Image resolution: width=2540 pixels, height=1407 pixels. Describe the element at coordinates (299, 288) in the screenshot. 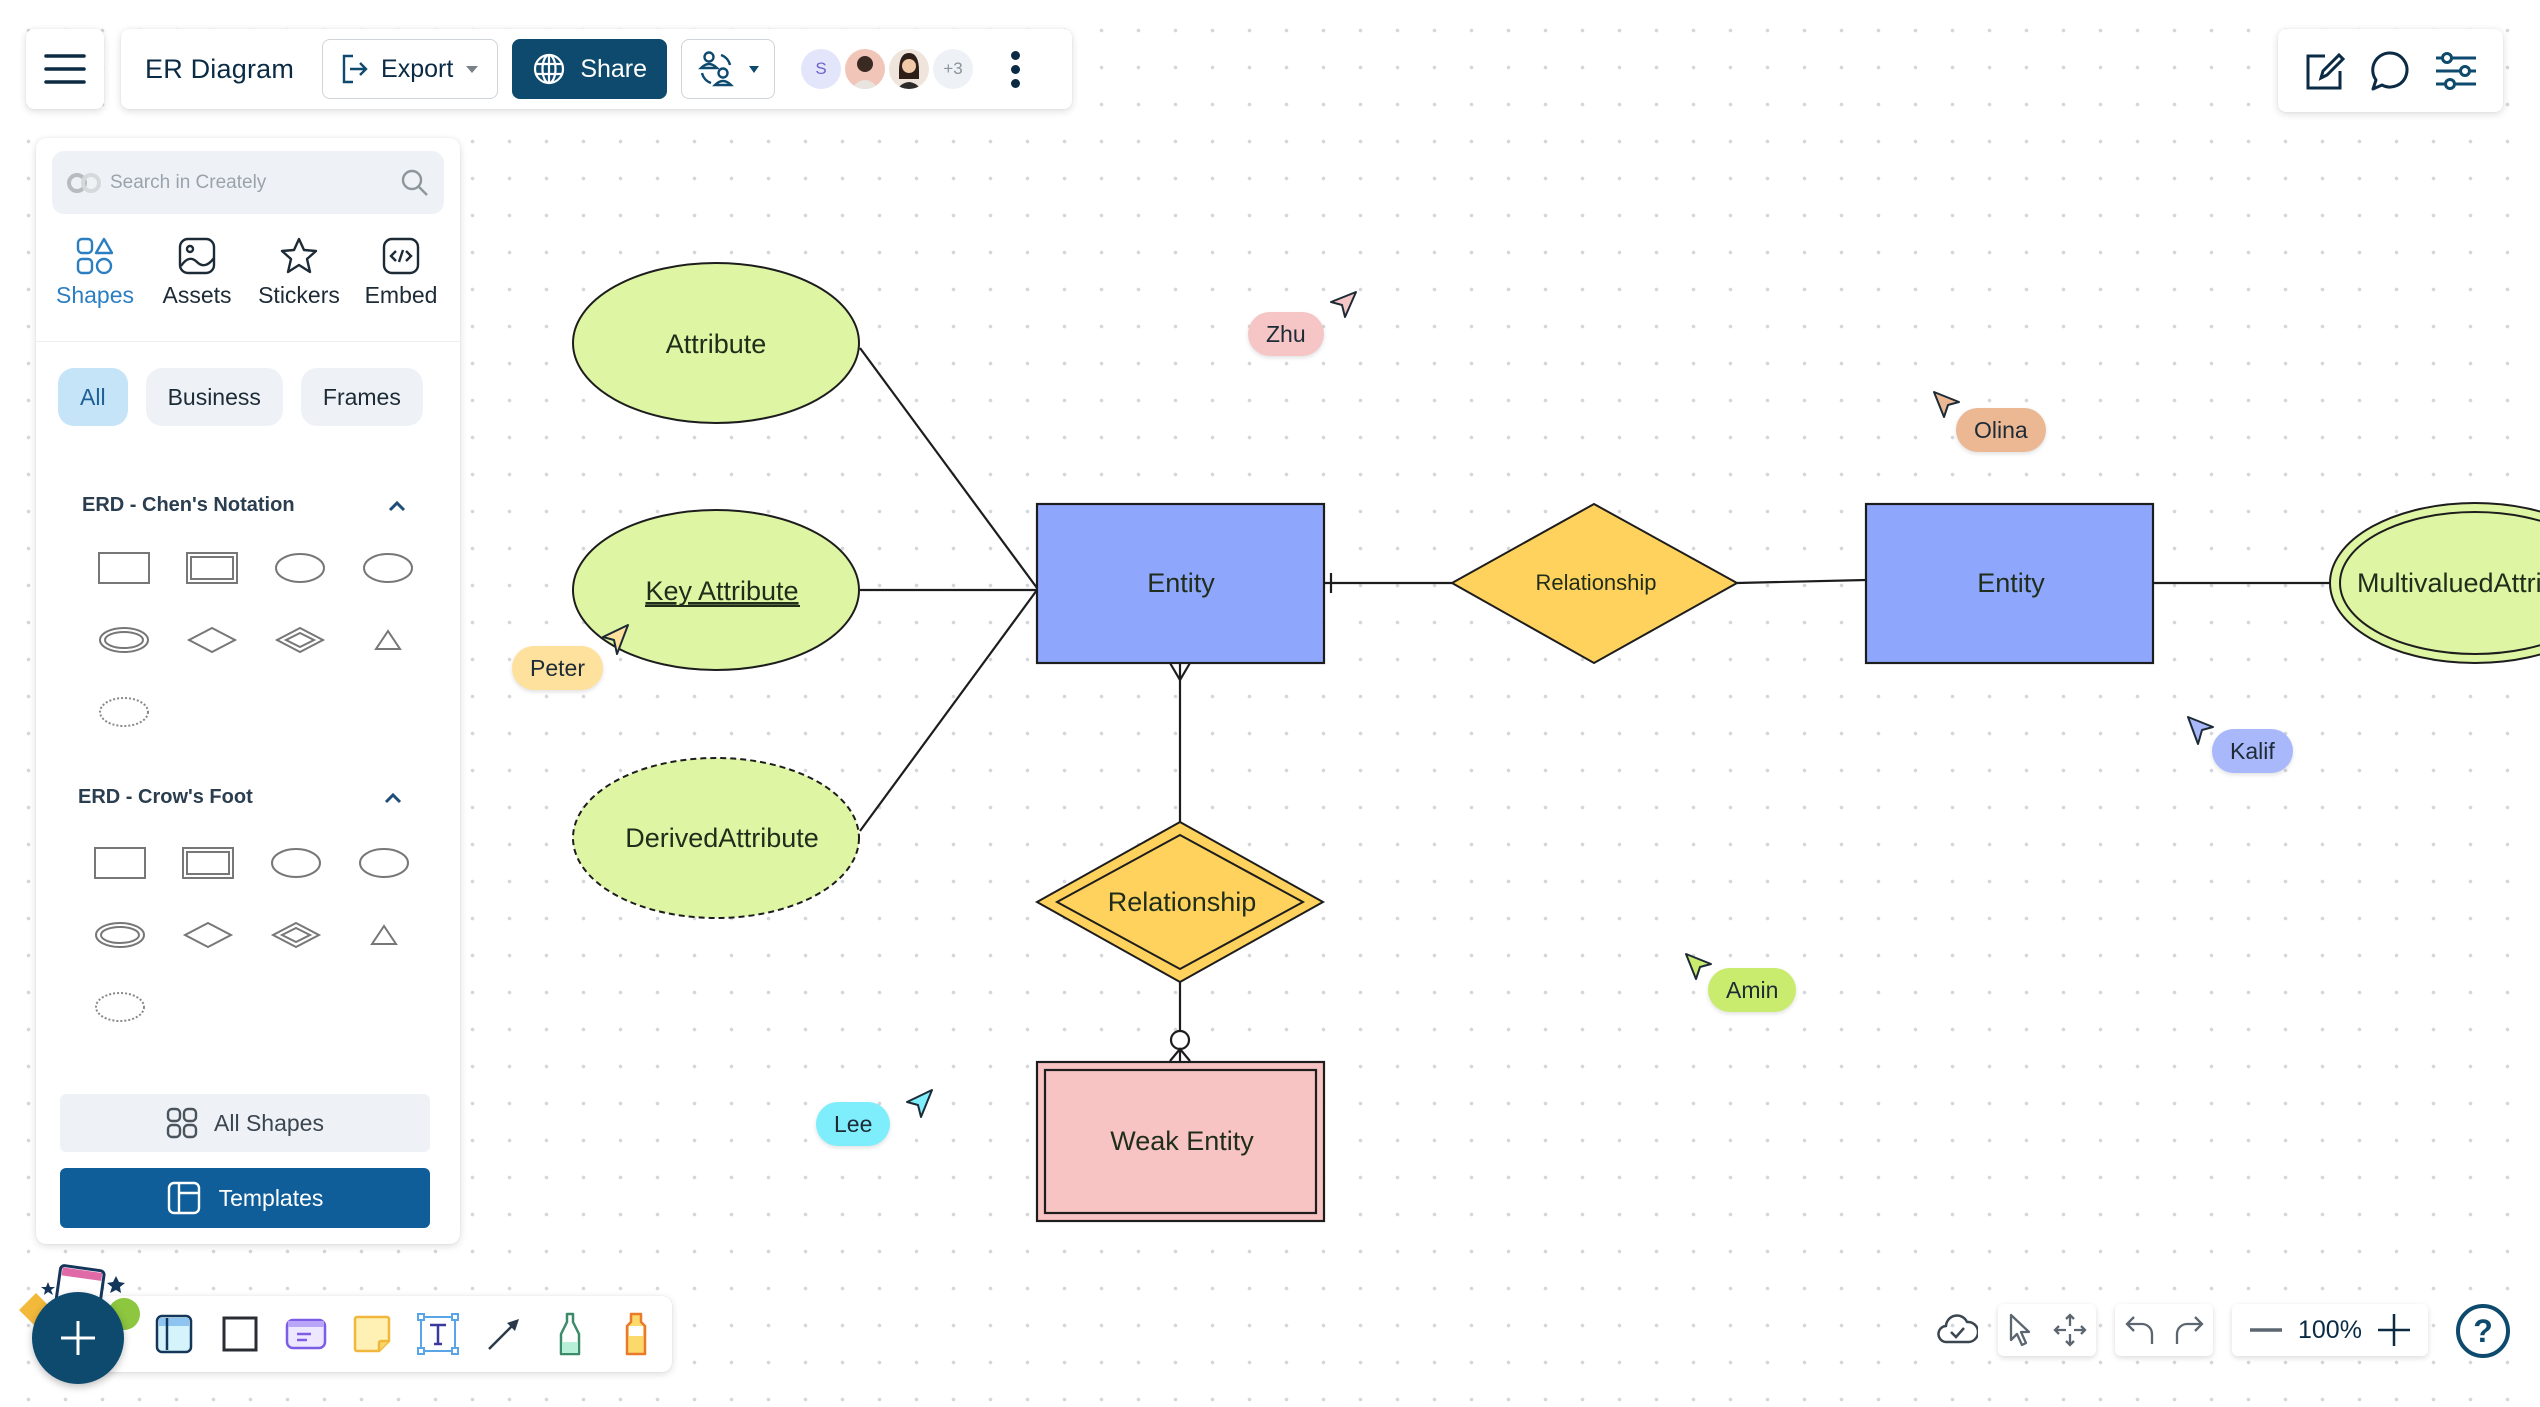

I see `tab-stickers: Stickers` at that location.